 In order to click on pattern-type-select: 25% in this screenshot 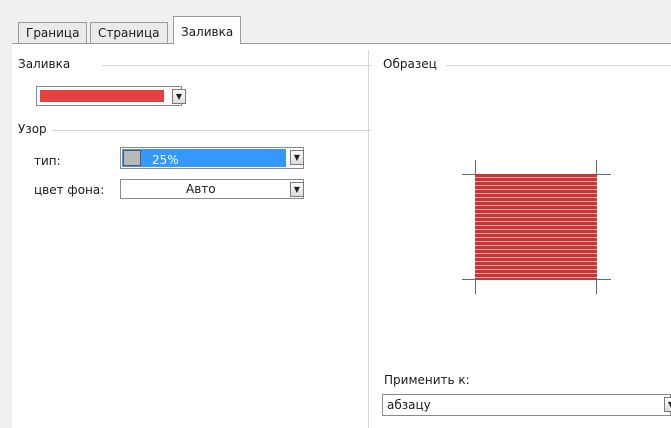, I will do `click(212, 158)`.